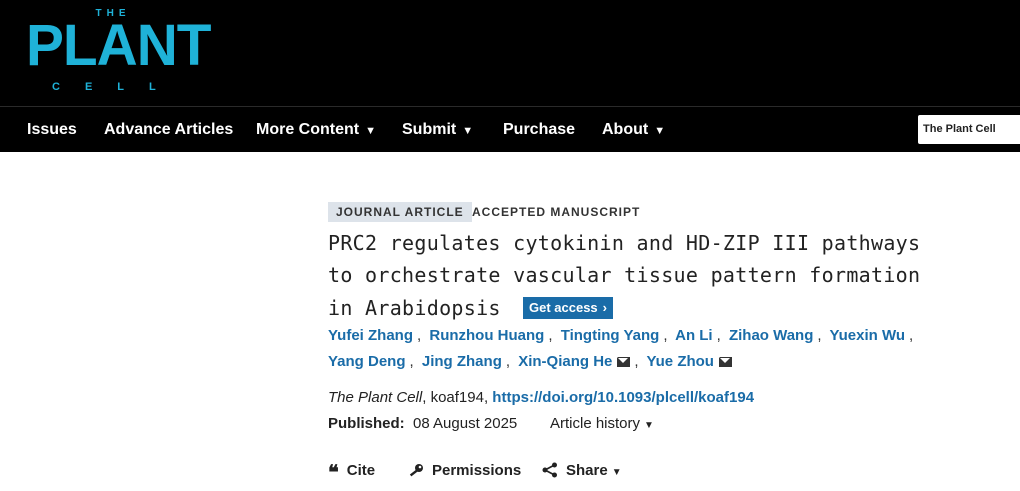  I want to click on get-access-button: Get access ›, so click(568, 308).